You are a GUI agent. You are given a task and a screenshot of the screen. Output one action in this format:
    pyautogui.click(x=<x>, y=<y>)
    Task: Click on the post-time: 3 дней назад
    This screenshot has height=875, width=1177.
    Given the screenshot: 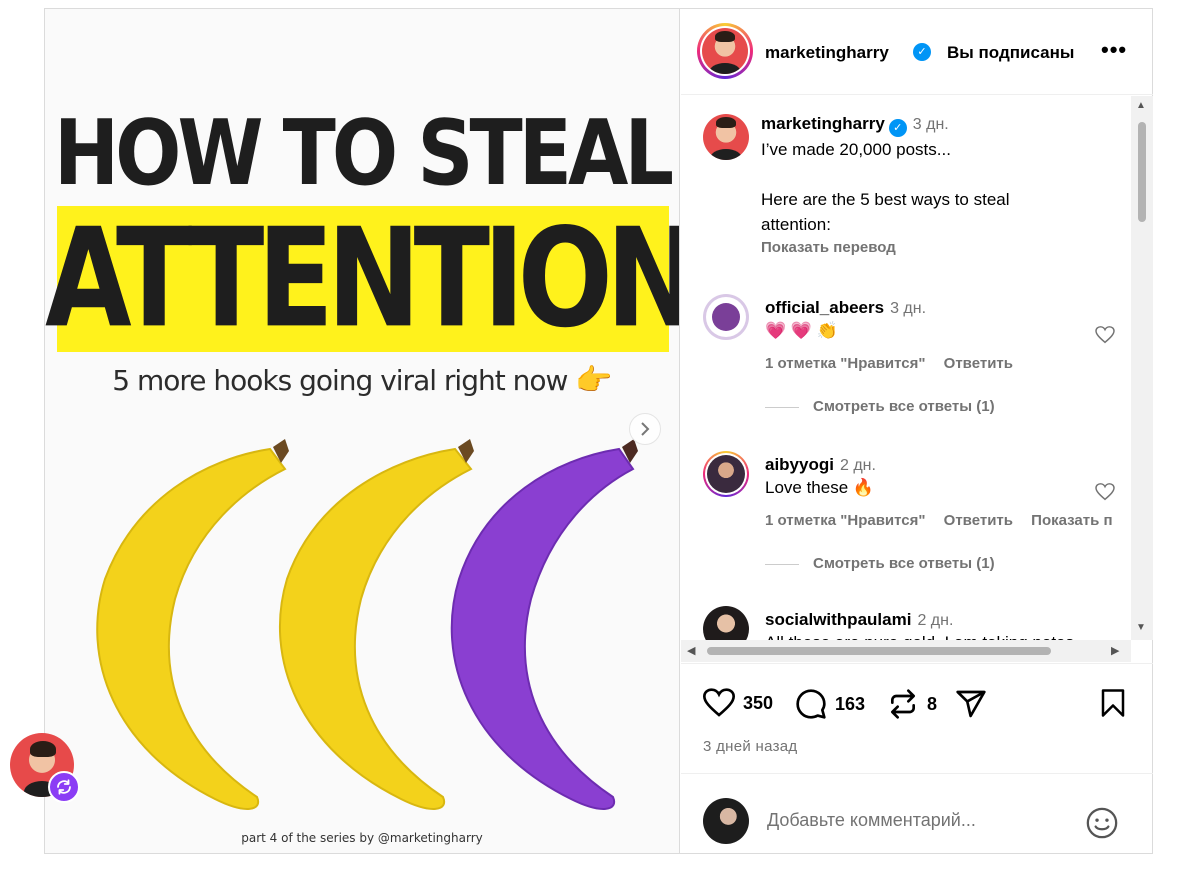 What is the action you would take?
    pyautogui.click(x=750, y=746)
    